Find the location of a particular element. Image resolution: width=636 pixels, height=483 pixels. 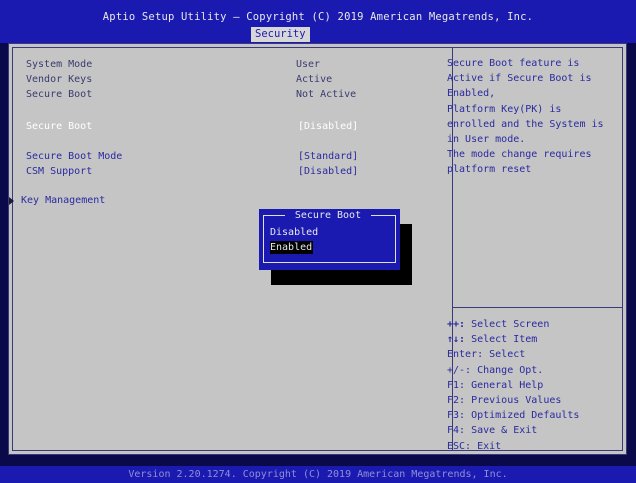

dialog-option-enabled: Enabled is located at coordinates (292, 247).